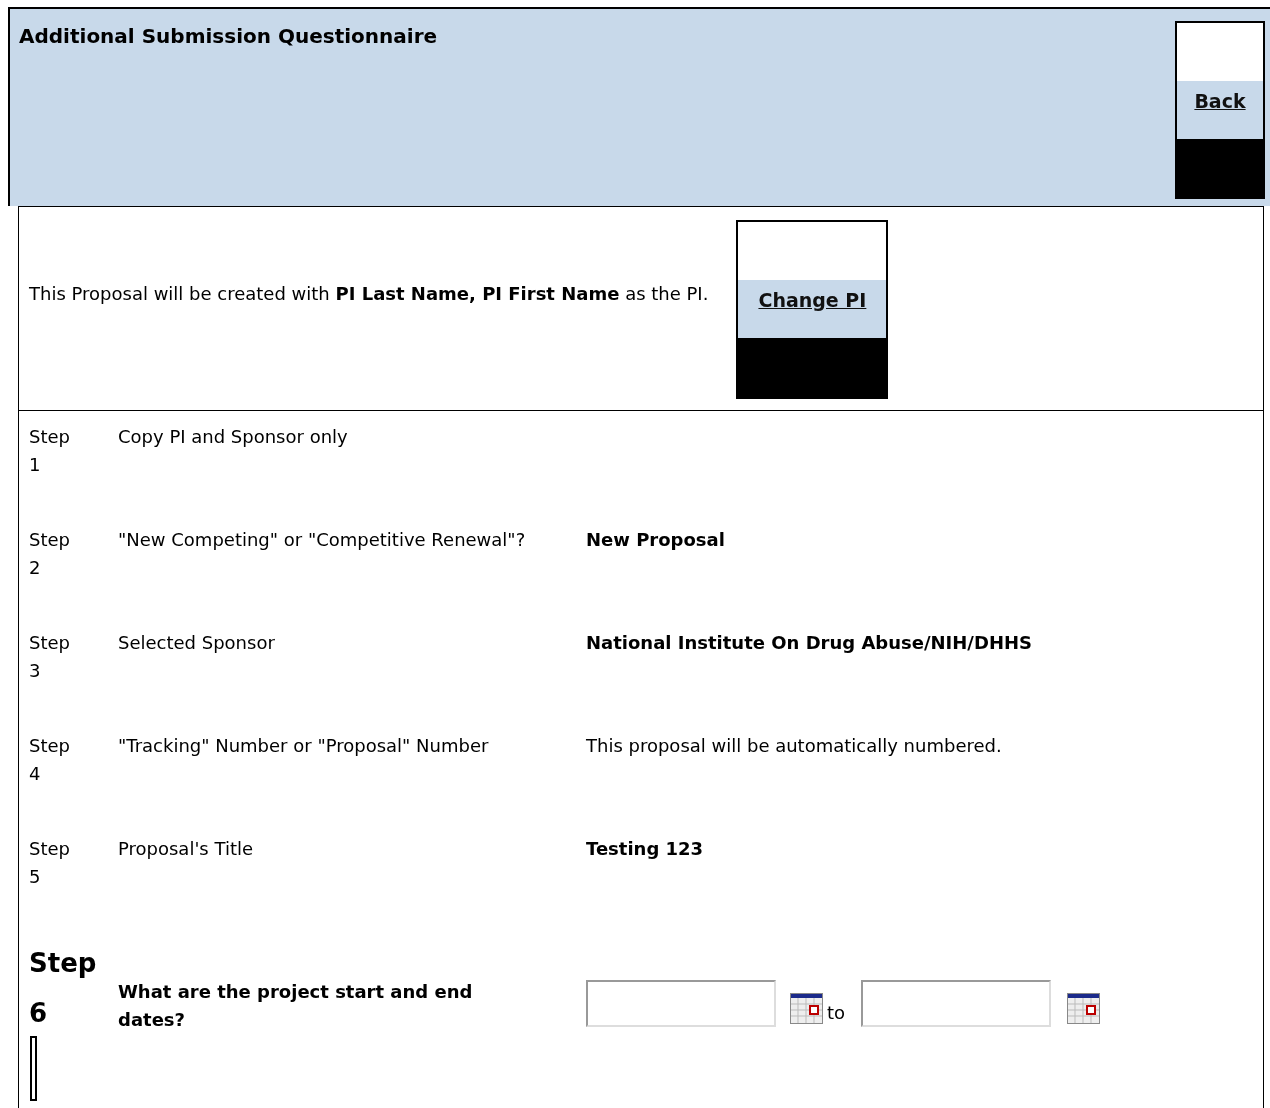  I want to click on step-question: What are the project start and end dates?, so click(296, 1006).